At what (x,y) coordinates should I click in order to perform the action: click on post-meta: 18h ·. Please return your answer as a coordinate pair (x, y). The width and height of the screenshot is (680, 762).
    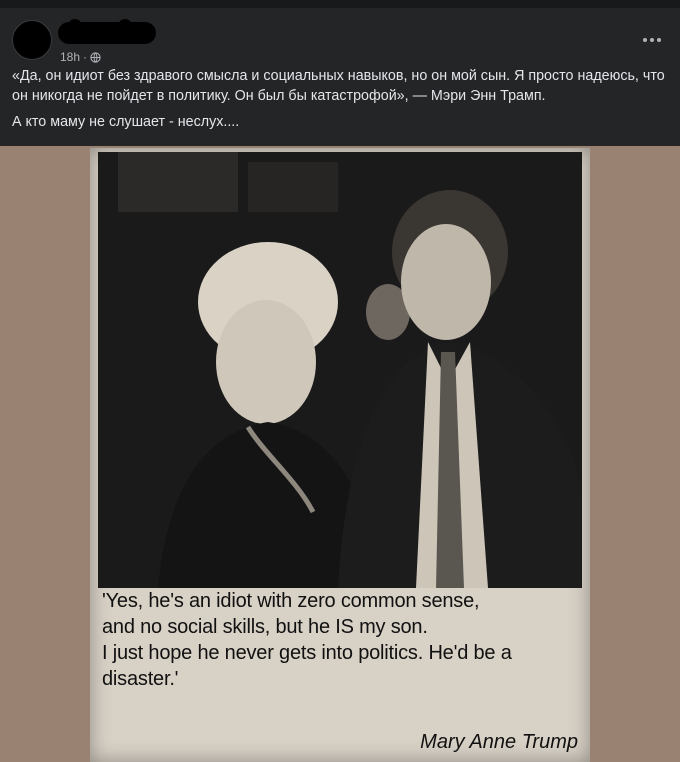
    Looking at the image, I should click on (80, 57).